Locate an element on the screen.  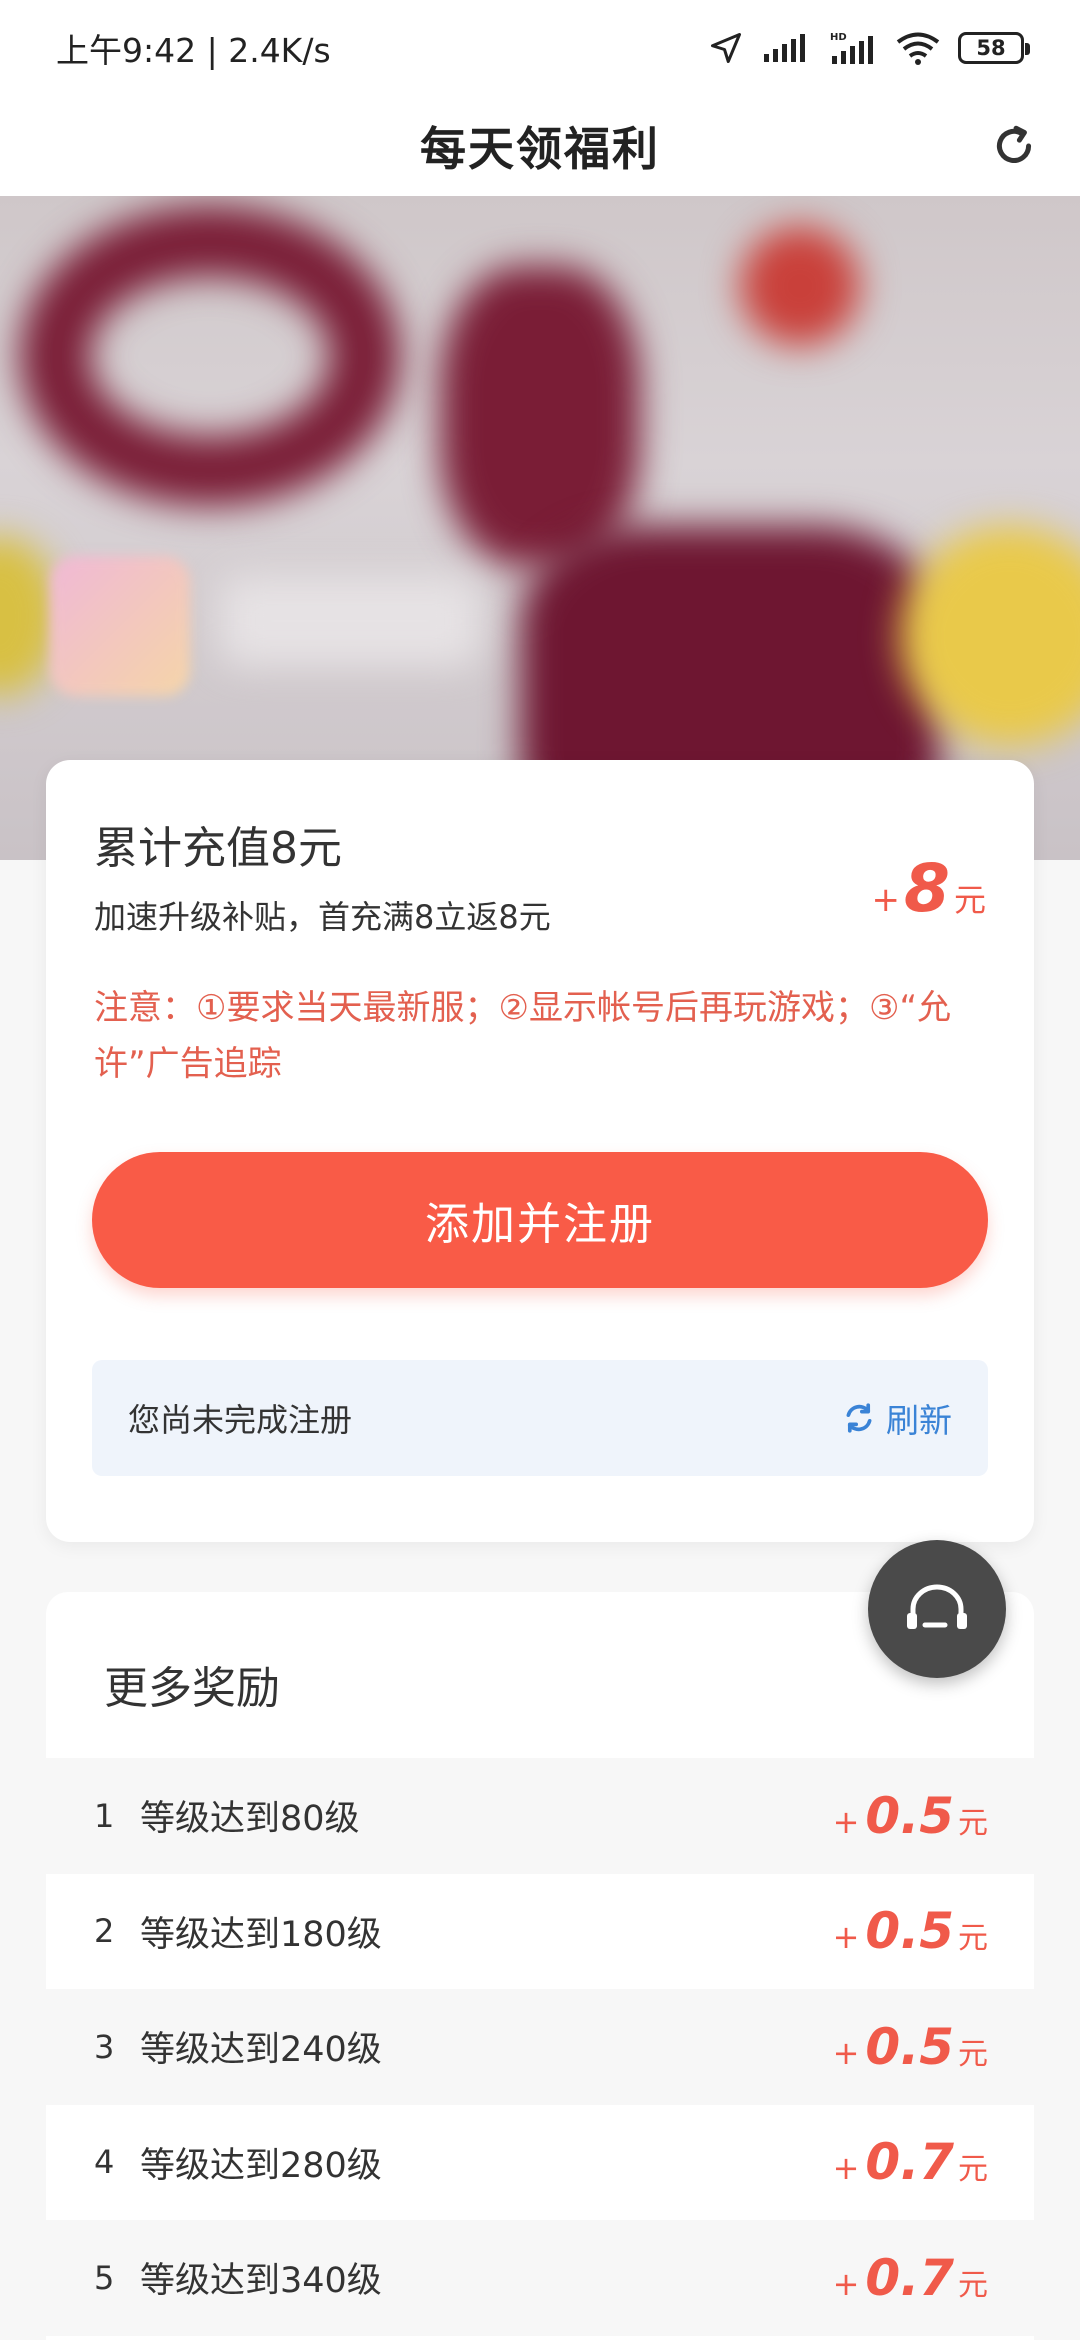
status-bar: 上午9:42 | 2.4K/s HD 58 is located at coordinates (540, 48).